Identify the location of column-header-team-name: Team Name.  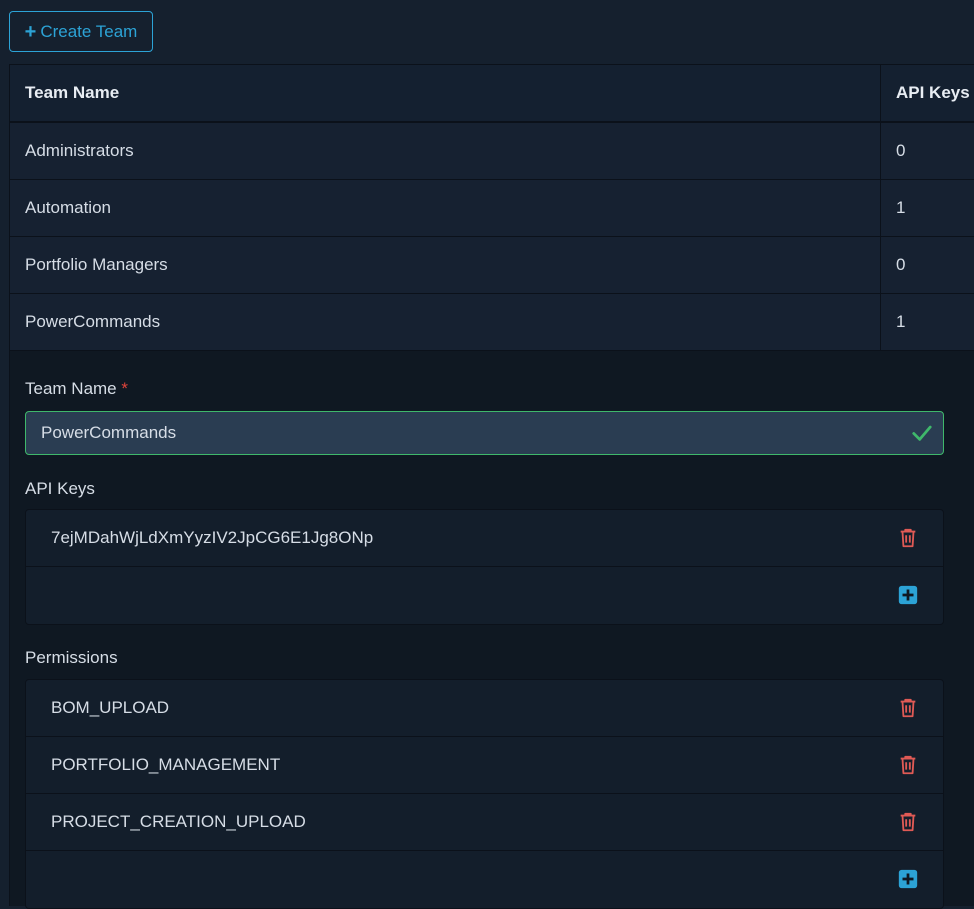
(445, 93).